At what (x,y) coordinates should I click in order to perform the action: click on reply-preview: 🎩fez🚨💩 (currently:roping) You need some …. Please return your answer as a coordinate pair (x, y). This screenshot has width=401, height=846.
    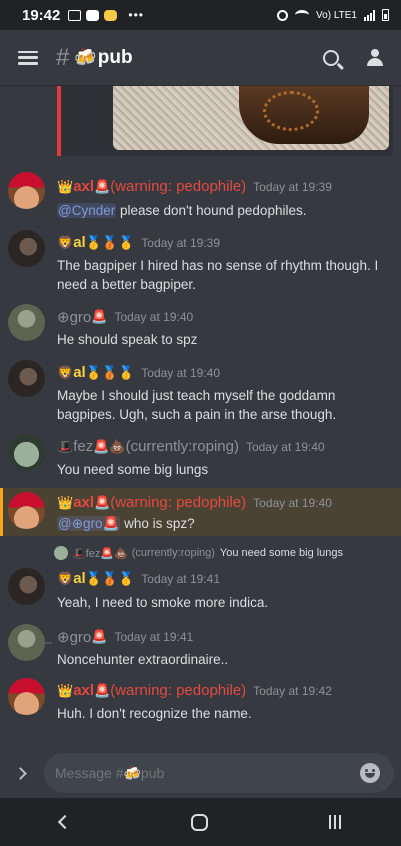
    Looking at the image, I should click on (188, 553).